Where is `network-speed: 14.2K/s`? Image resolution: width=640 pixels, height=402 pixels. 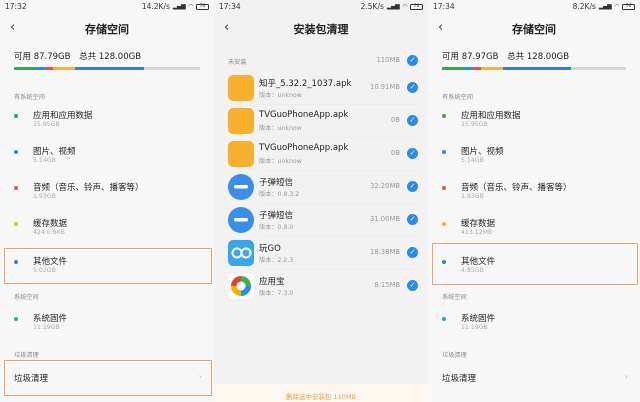
network-speed: 14.2K/s is located at coordinates (155, 6).